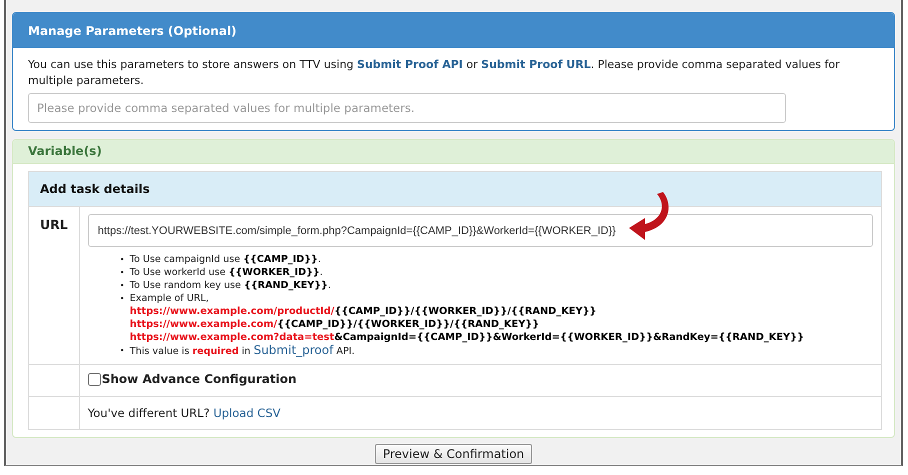 This screenshot has height=475, width=908. Describe the element at coordinates (453, 30) in the screenshot. I see `panel-title: Manage Parameters (Optional)` at that location.